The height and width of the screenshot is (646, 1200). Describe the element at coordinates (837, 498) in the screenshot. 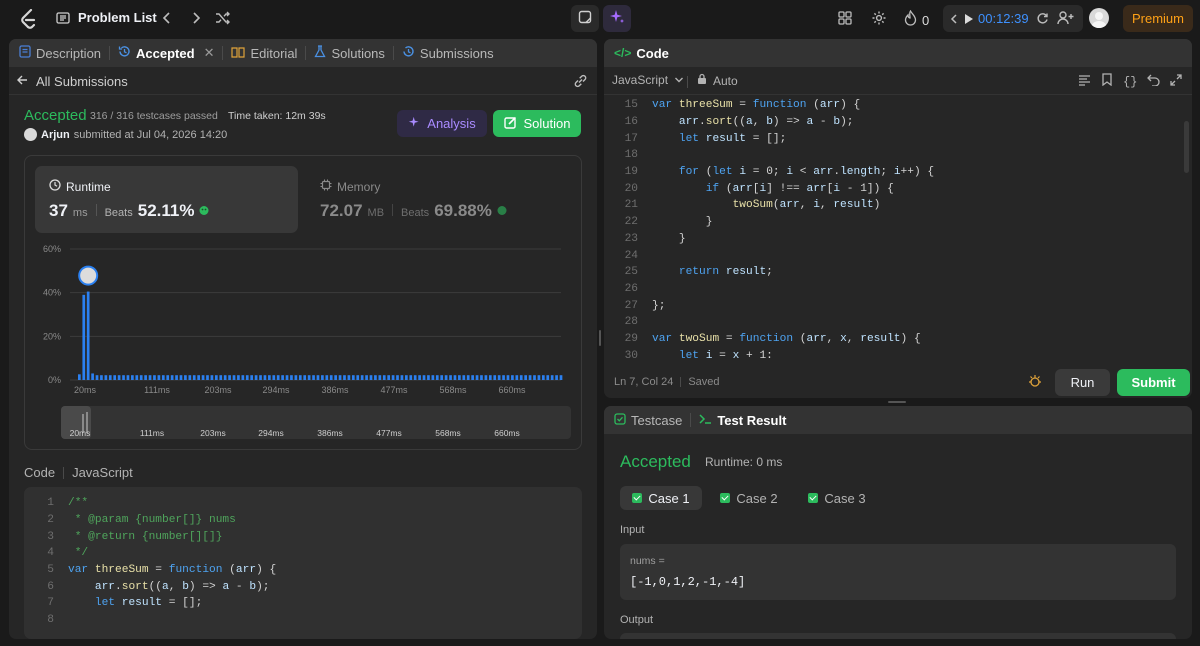

I see `case-3-tab: Case 3` at that location.